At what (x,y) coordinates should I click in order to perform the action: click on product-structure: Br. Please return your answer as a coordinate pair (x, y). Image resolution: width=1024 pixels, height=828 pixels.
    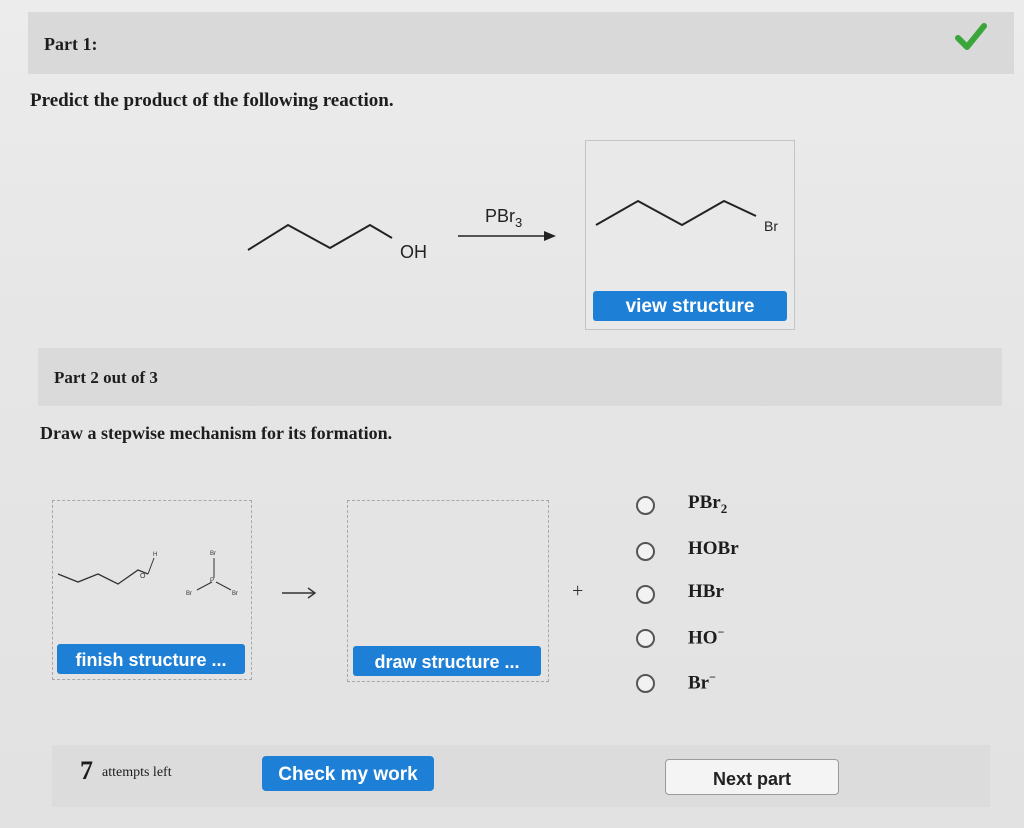
    Looking at the image, I should click on (686, 216).